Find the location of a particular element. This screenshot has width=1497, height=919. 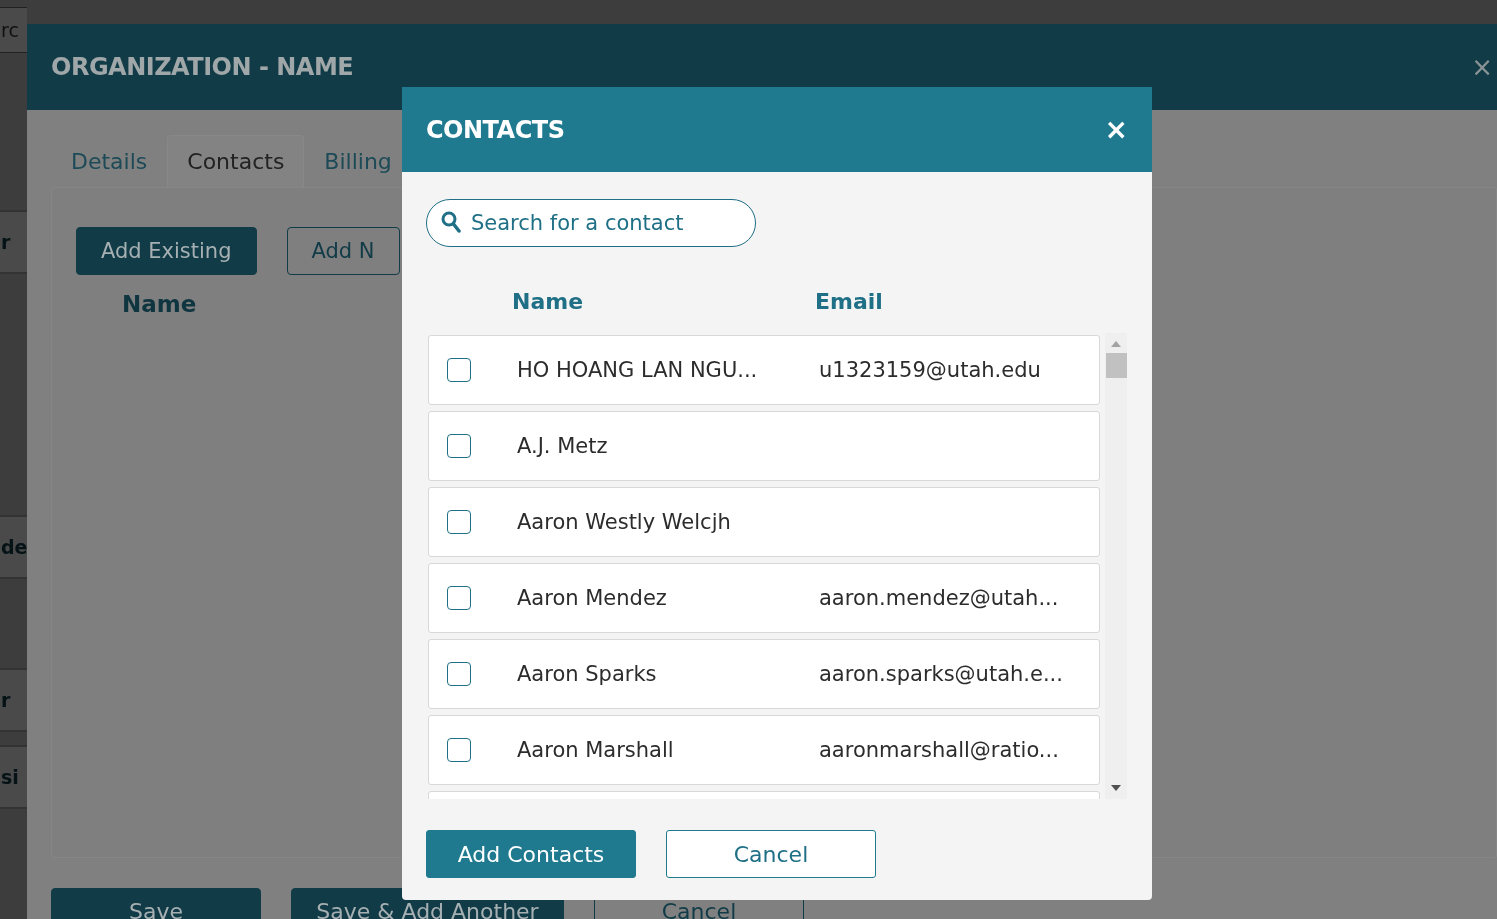

contact-name: Aaron Mendez is located at coordinates (592, 598).